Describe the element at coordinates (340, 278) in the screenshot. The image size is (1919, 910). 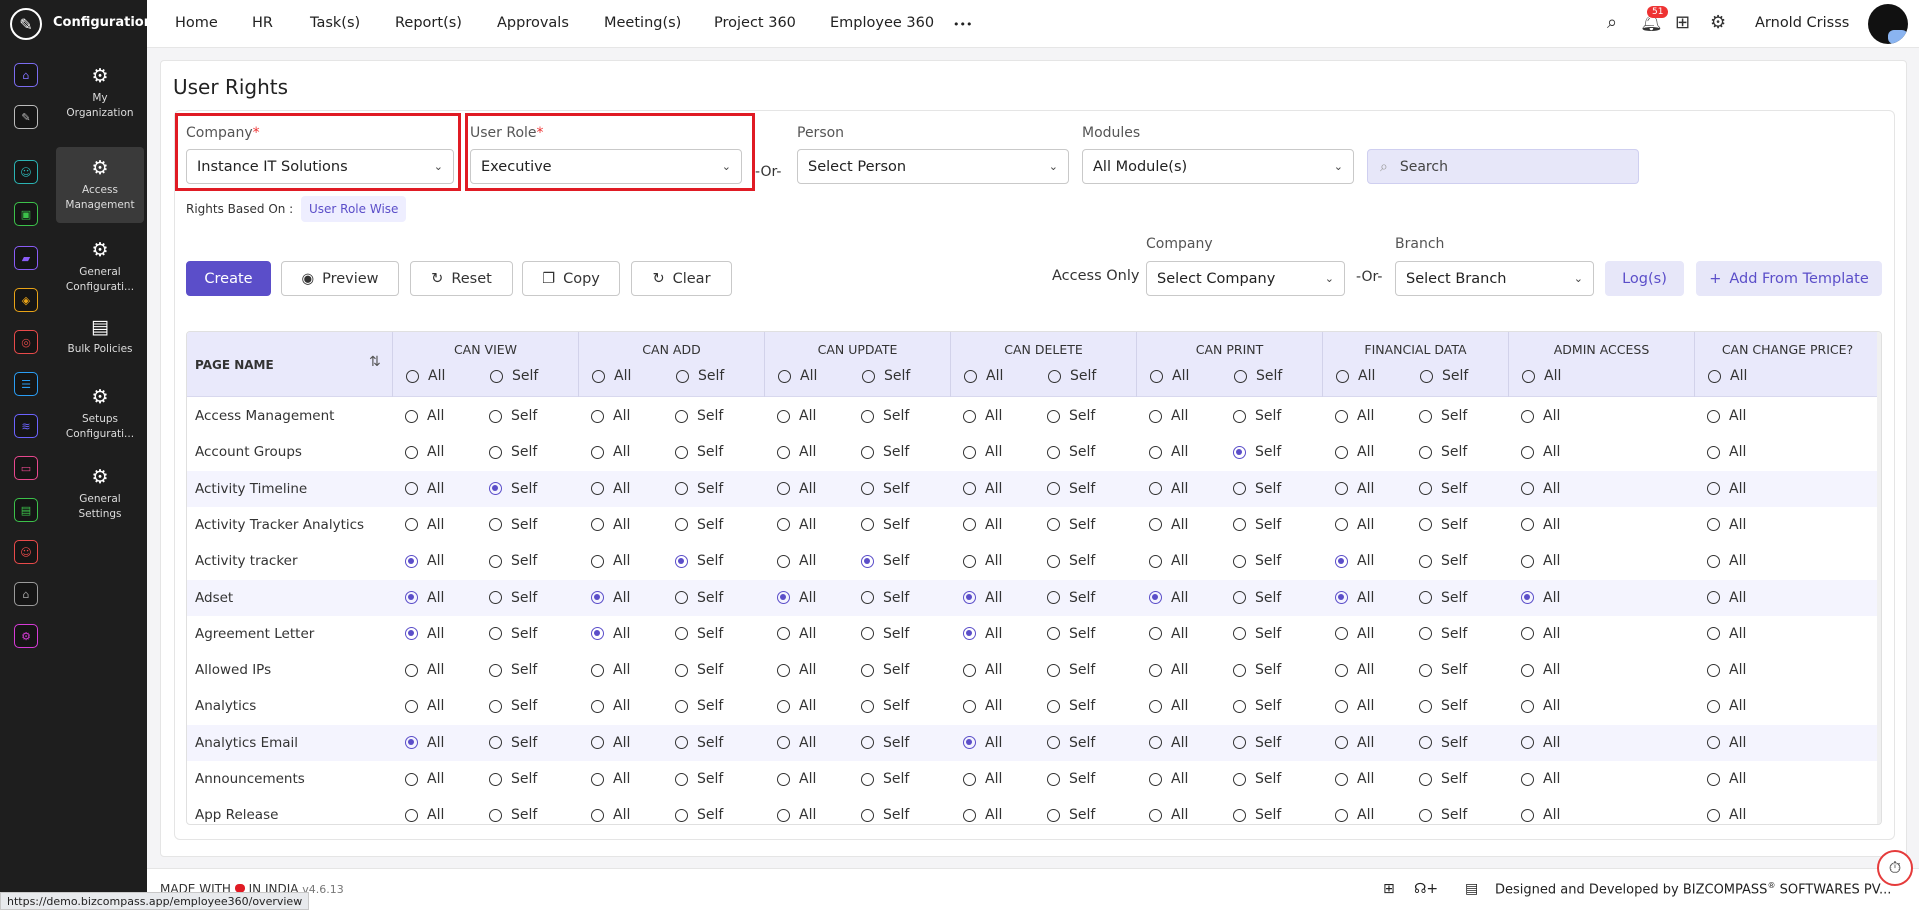
I see `preview-button: ◉ Preview` at that location.